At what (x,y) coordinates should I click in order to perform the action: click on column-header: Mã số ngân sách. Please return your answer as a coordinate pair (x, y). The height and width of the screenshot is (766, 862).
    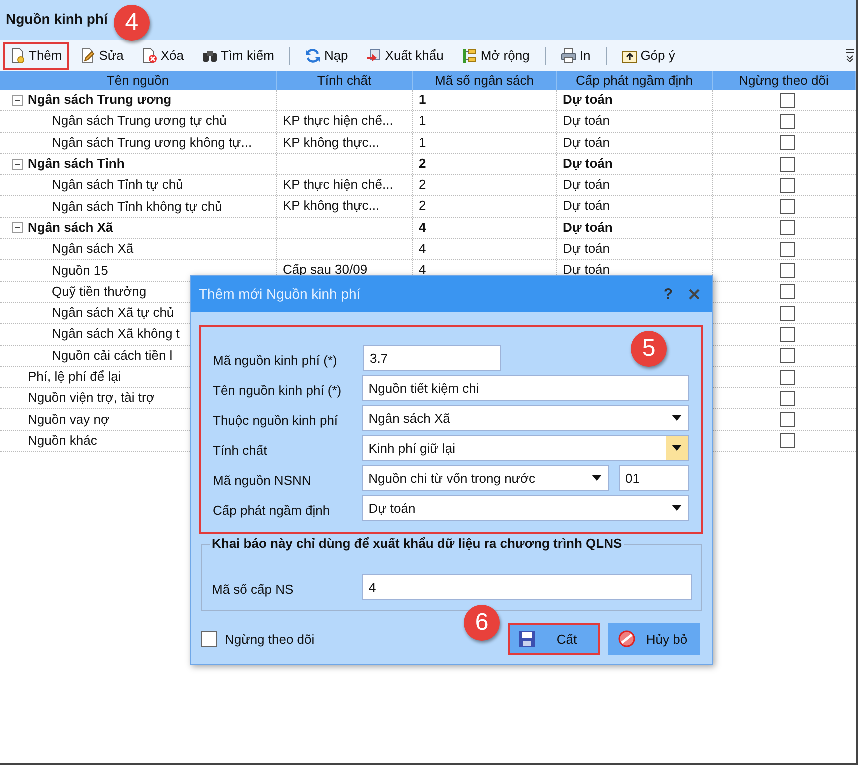
    Looking at the image, I should click on (485, 80).